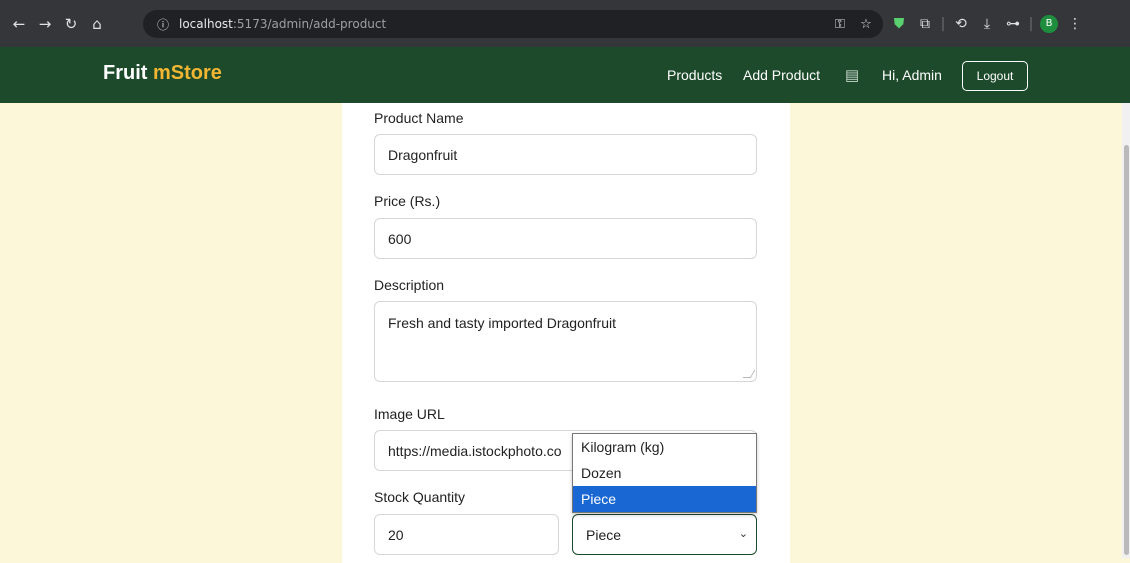  What do you see at coordinates (912, 75) in the screenshot?
I see `user-greeting: Hi, Admin` at bounding box center [912, 75].